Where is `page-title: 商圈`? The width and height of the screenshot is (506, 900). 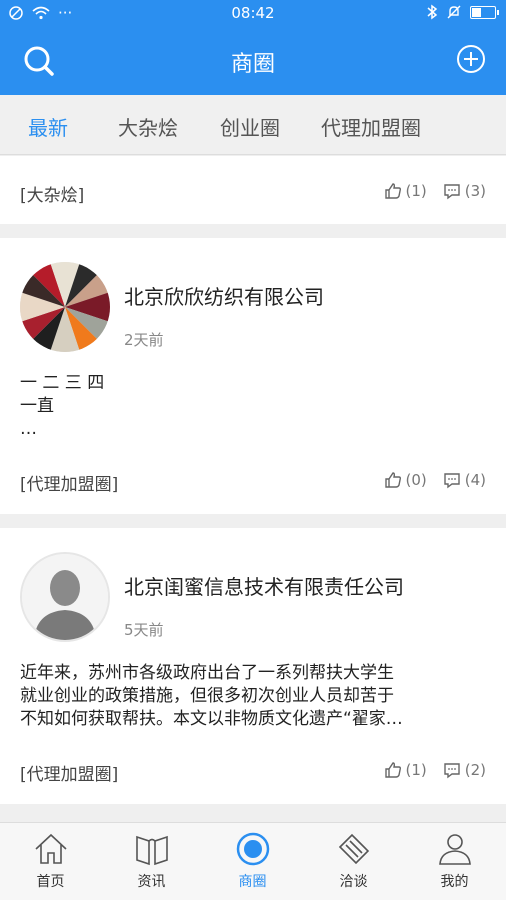
page-title: 商圈 is located at coordinates (252, 64).